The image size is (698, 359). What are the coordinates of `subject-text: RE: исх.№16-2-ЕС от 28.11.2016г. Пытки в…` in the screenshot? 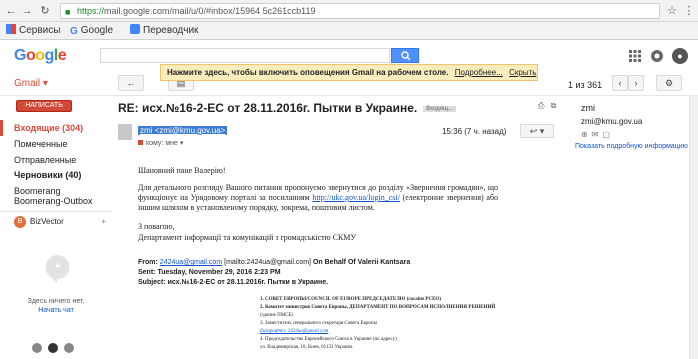 It's located at (268, 108).